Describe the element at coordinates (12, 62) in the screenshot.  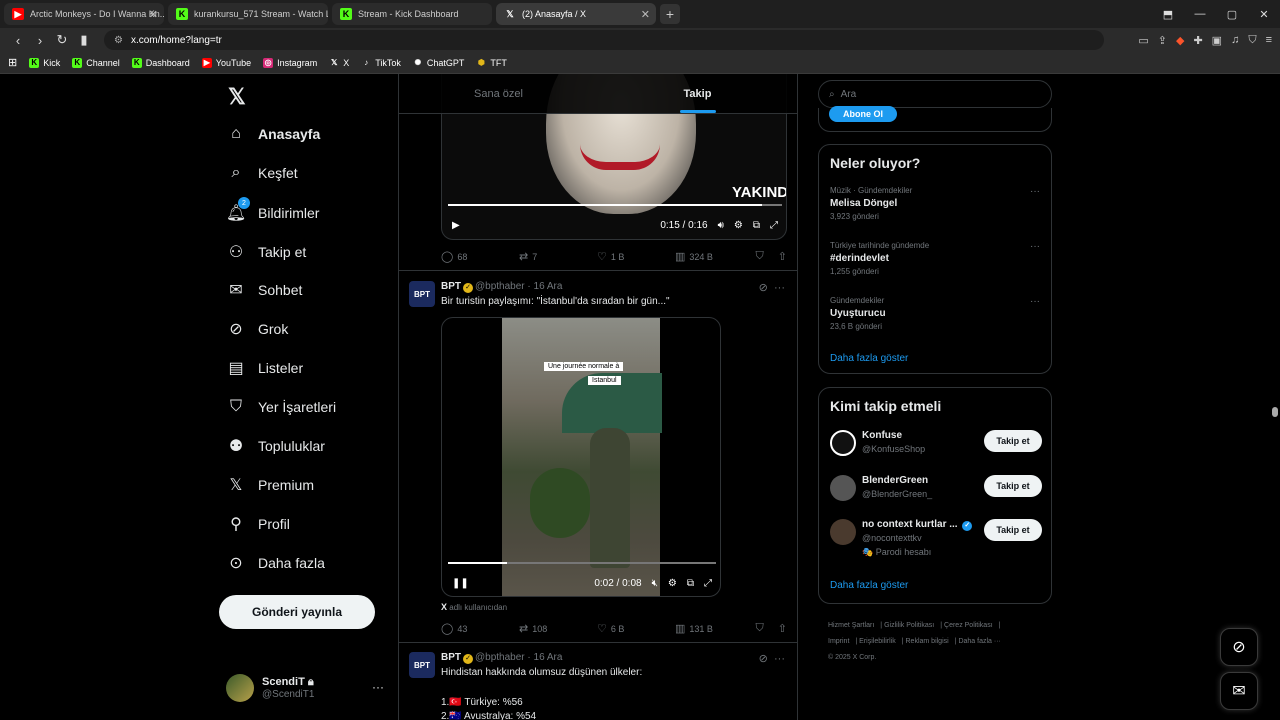
I see `apps-icon: ⊞` at that location.